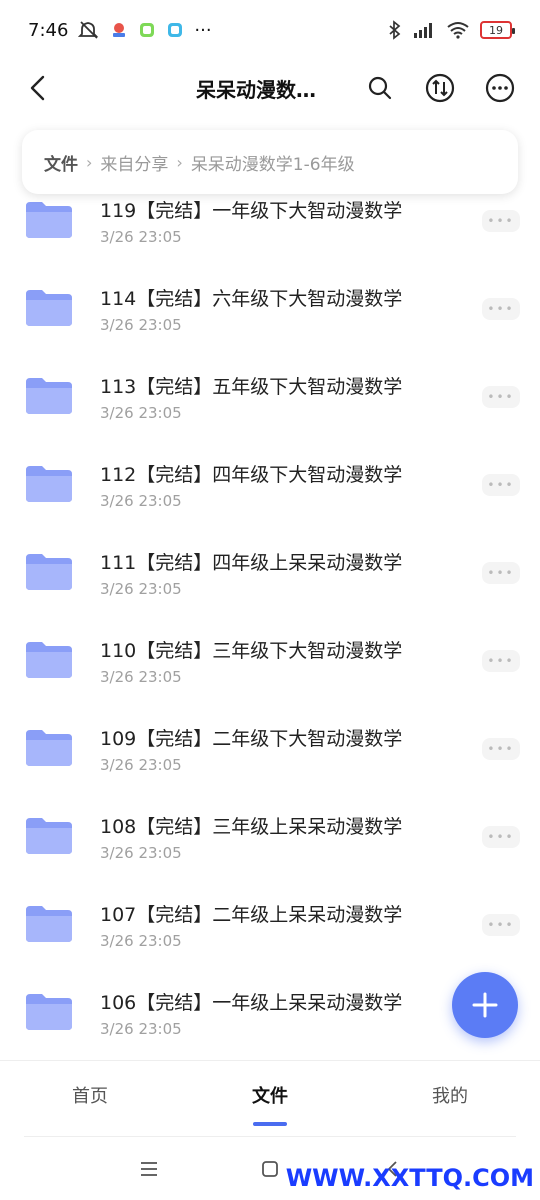 This screenshot has width=540, height=1200. I want to click on back-arrow-icon, so click(37, 88).